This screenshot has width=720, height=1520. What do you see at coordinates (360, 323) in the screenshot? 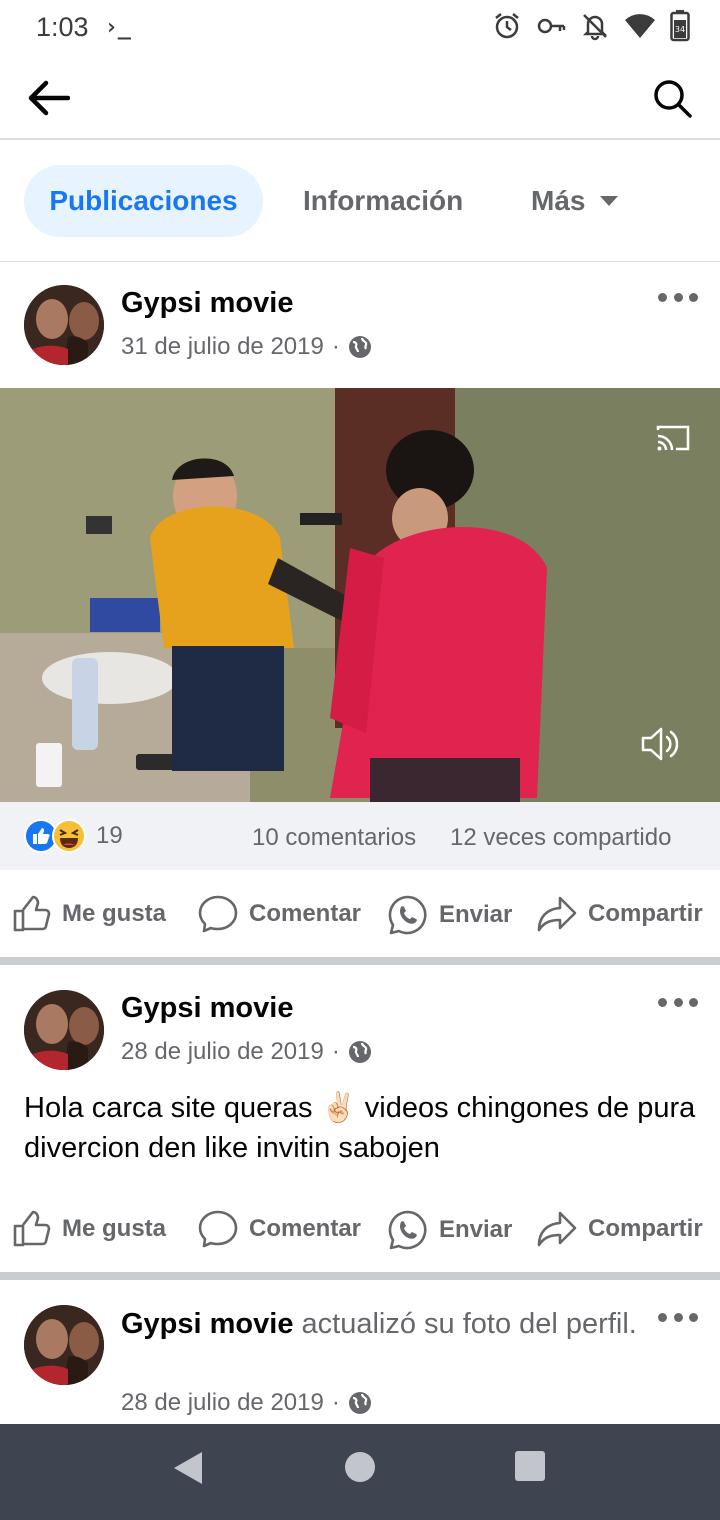
I see `post-header: Gypsi movie 31 de julio de 2019 ·` at bounding box center [360, 323].